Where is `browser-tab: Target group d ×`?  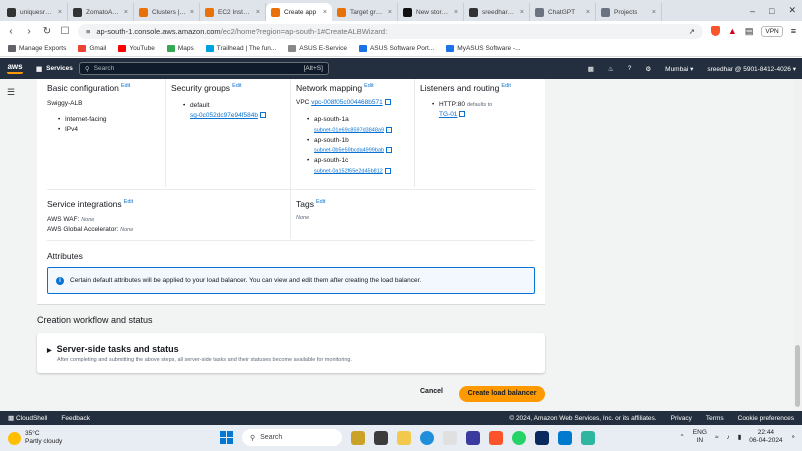
browser-tab: Target group d × is located at coordinates (365, 12).